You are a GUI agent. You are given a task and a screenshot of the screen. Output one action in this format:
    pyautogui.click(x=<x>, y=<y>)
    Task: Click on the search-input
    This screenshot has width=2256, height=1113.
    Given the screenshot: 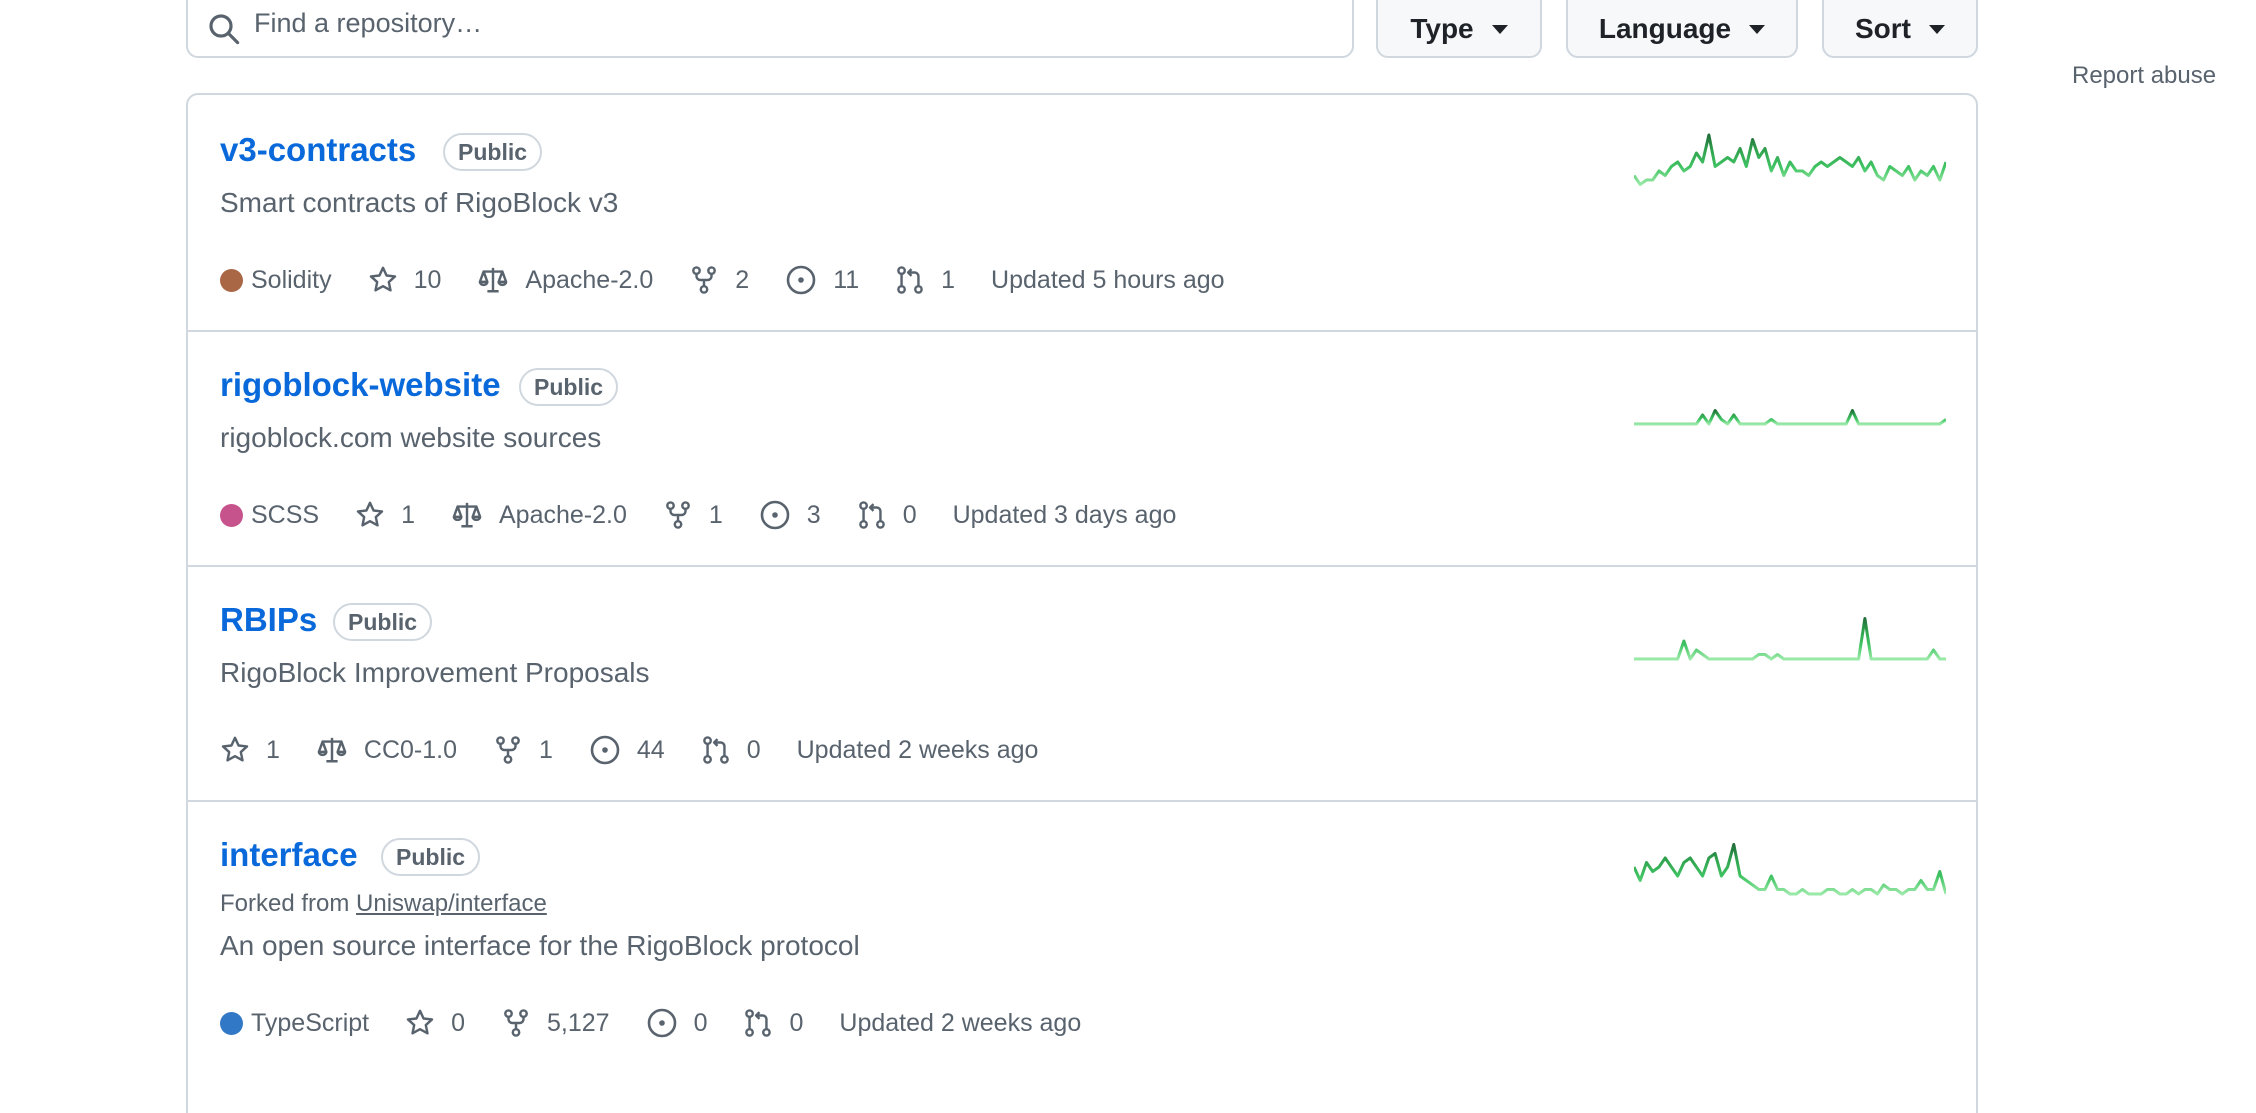 What is the action you would take?
    pyautogui.click(x=794, y=23)
    